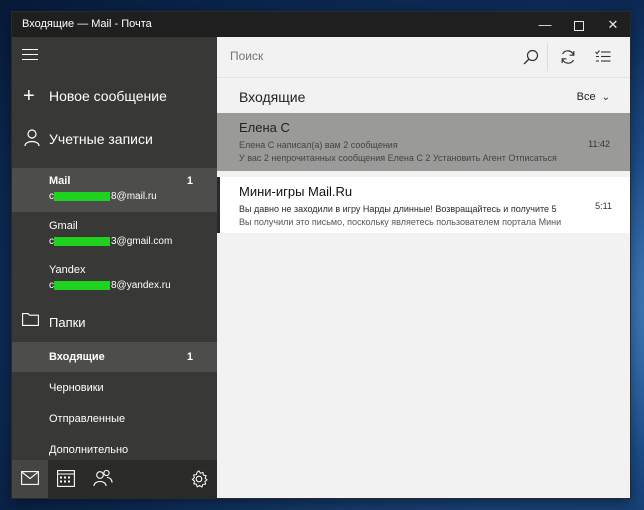 The width and height of the screenshot is (644, 510). Describe the element at coordinates (568, 57) in the screenshot. I see `sync-icon` at that location.